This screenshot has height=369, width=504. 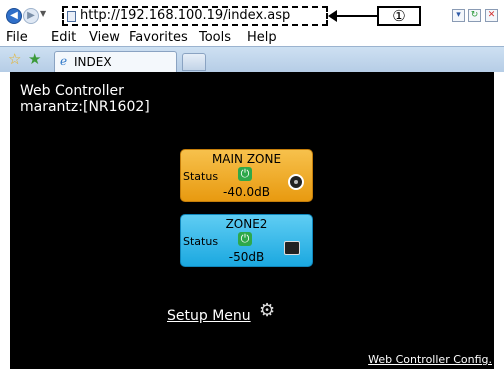 What do you see at coordinates (158, 38) in the screenshot?
I see `menu-favorites: Favorites` at bounding box center [158, 38].